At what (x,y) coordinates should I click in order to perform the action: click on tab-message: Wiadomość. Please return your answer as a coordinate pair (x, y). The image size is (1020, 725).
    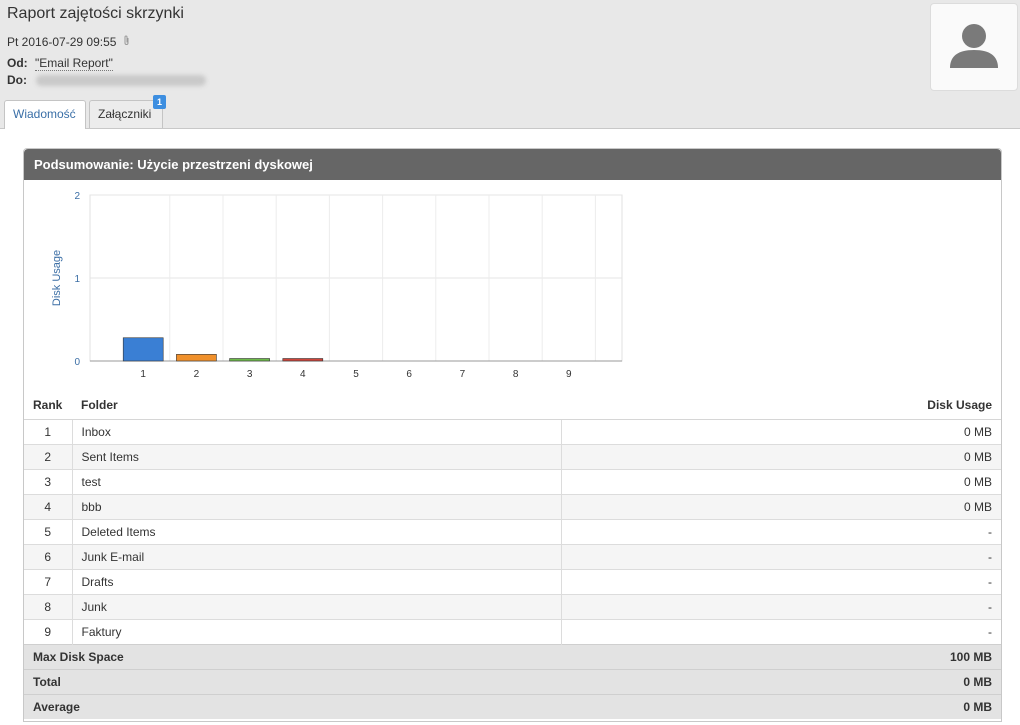
    Looking at the image, I should click on (45, 114).